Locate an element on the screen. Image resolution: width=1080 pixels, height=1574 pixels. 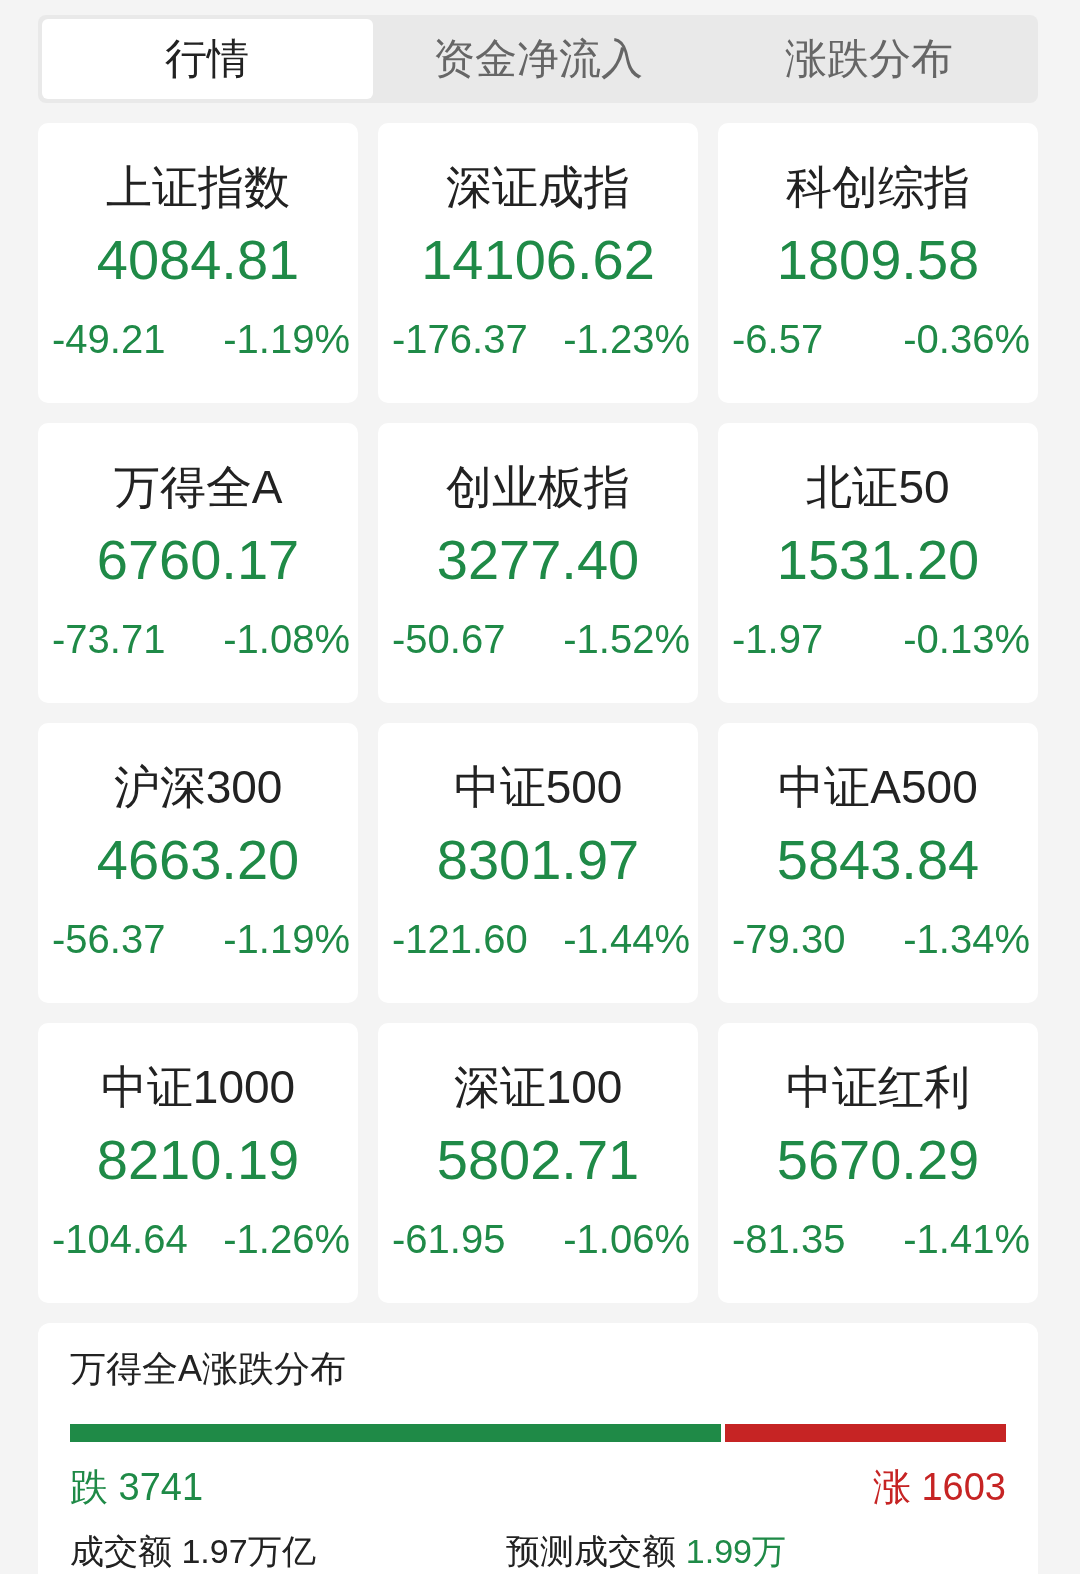
change-percent: -1.06% is located at coordinates (626, 1239).